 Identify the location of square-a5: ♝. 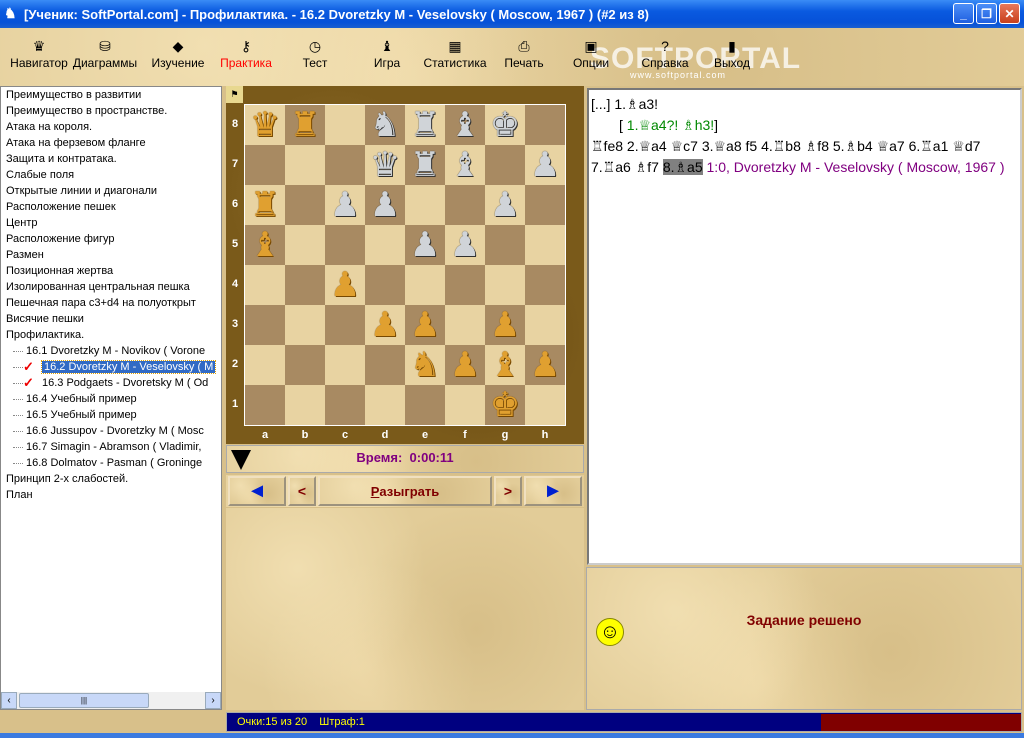
(265, 245).